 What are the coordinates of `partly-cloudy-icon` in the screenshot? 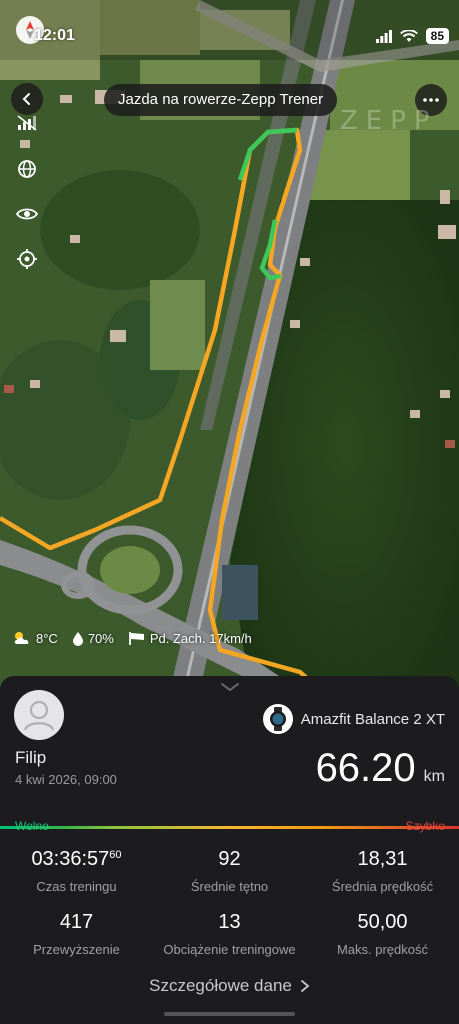 It's located at (21, 638).